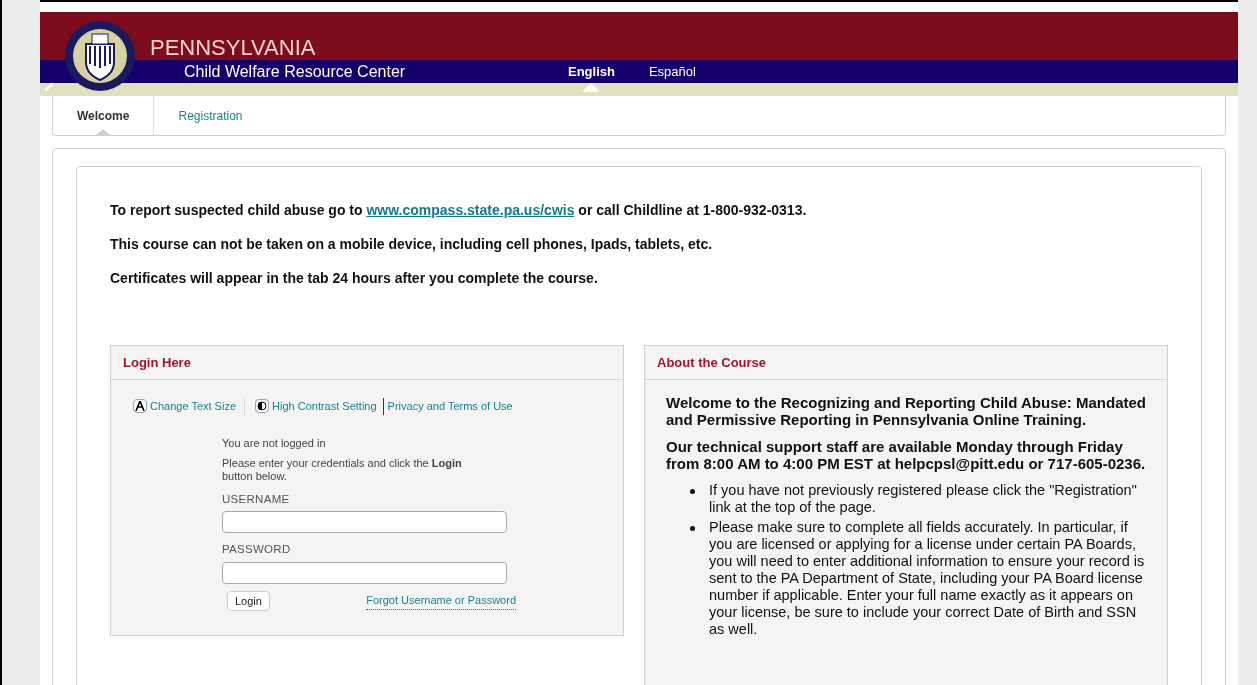  Describe the element at coordinates (262, 406) in the screenshot. I see `contrast-icon` at that location.